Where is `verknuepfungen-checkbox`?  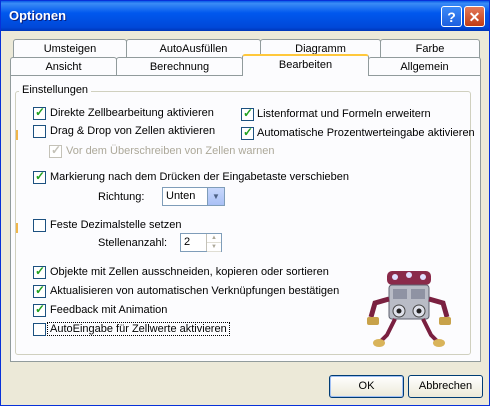
verknuepfungen-checkbox is located at coordinates (39, 290).